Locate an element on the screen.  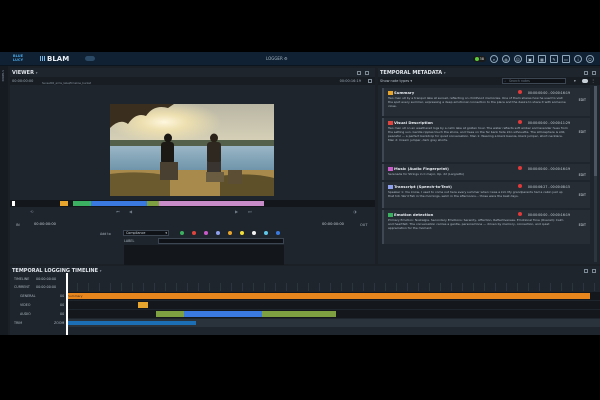
skip-forward-icon: ⏭ is located at coordinates (250, 212).